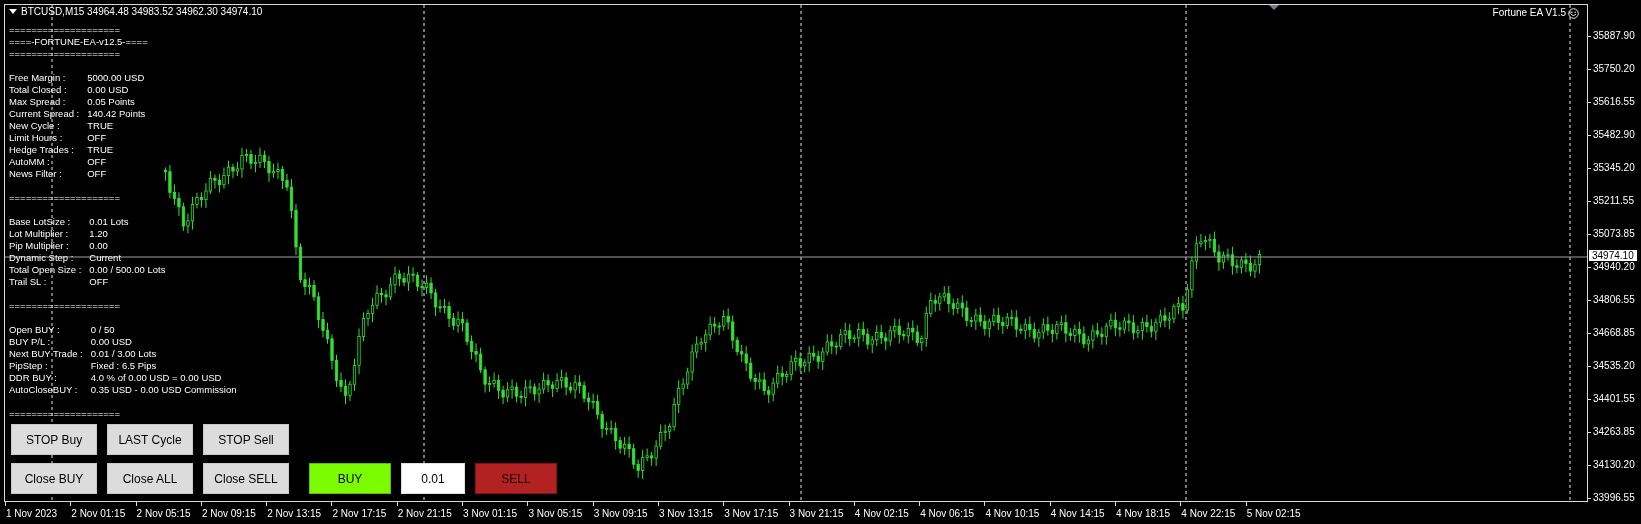  Describe the element at coordinates (78, 42) in the screenshot. I see `panel-title: ====-FORTUNE-EA-v12.5-====` at that location.